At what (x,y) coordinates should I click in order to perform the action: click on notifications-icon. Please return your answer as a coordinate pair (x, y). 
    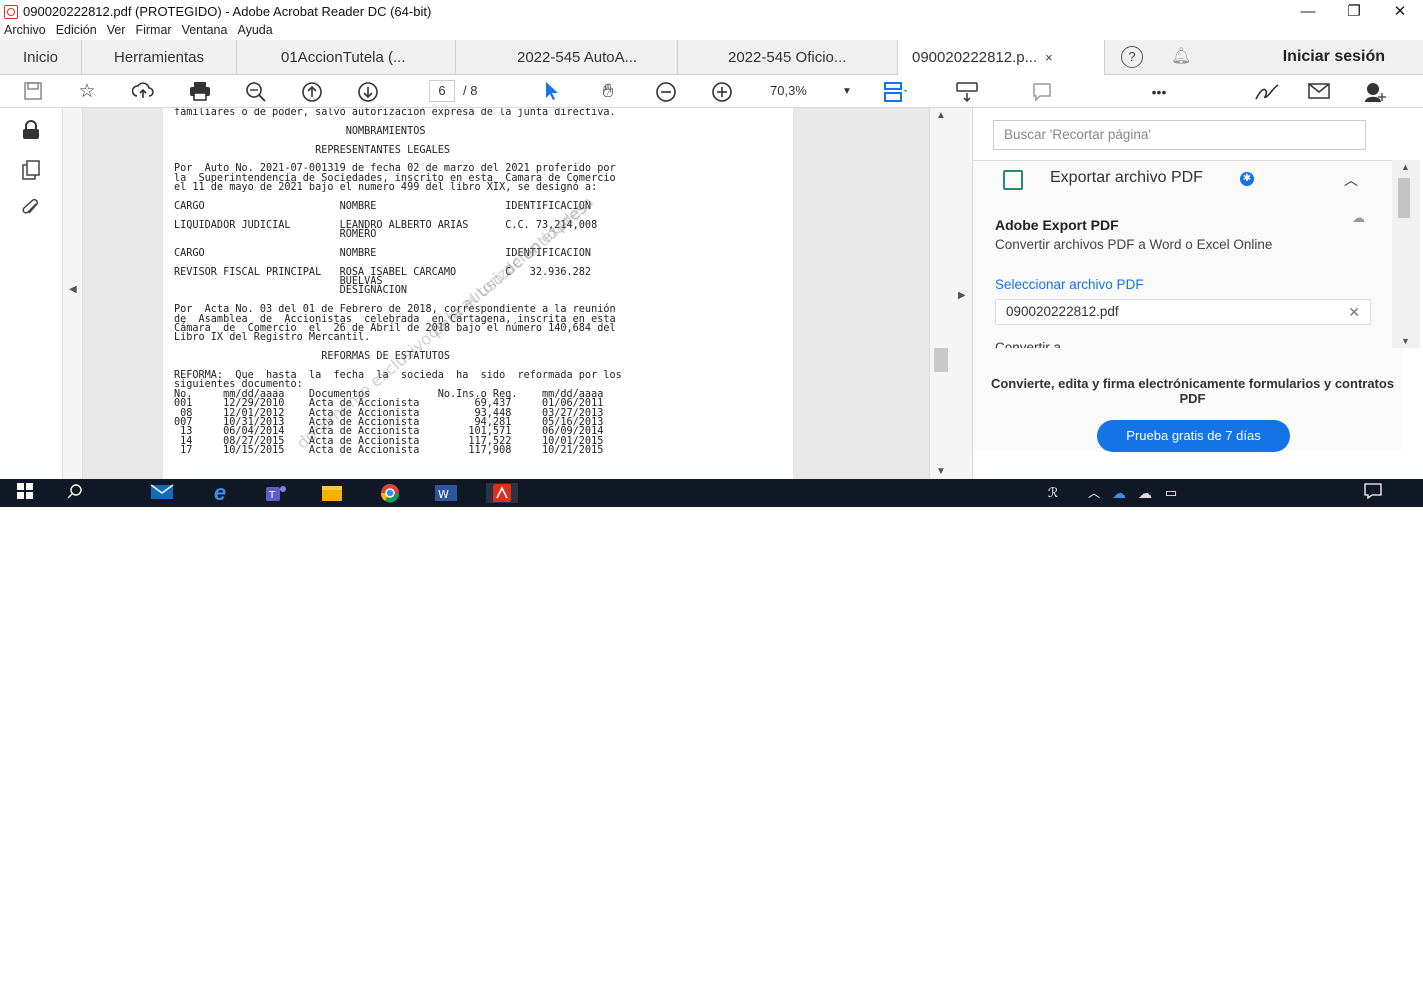
    Looking at the image, I should click on (1373, 493).